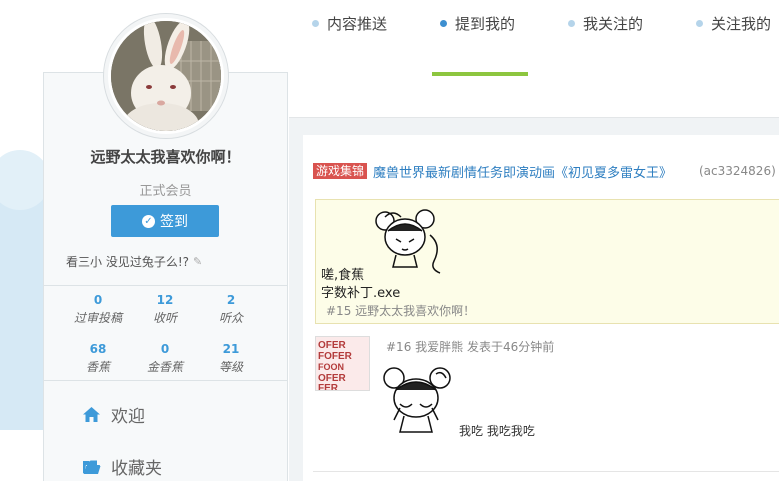 The height and width of the screenshot is (481, 779). I want to click on menu-item-welcome: 欢迎, so click(113, 414).